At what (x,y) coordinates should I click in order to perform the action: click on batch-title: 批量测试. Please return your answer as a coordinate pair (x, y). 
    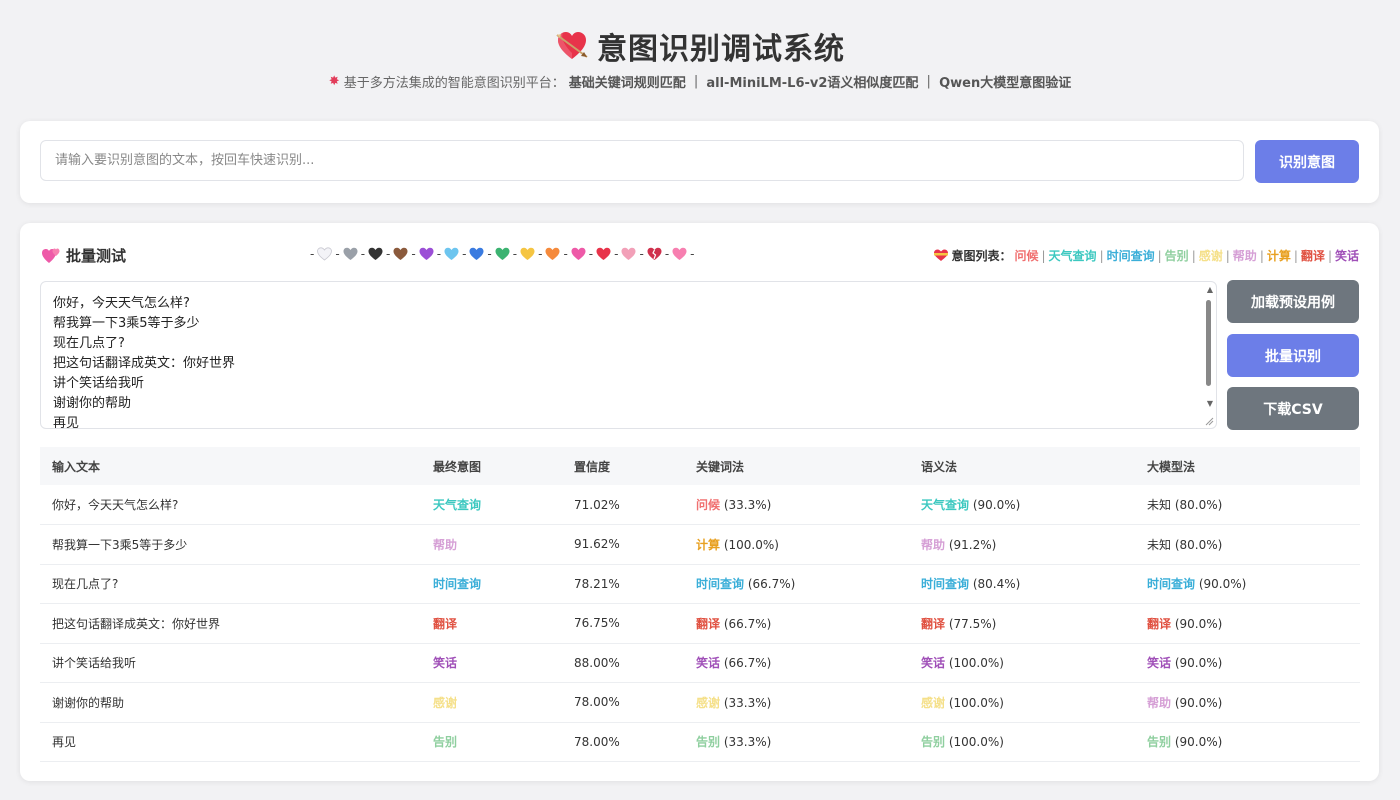
    Looking at the image, I should click on (84, 255).